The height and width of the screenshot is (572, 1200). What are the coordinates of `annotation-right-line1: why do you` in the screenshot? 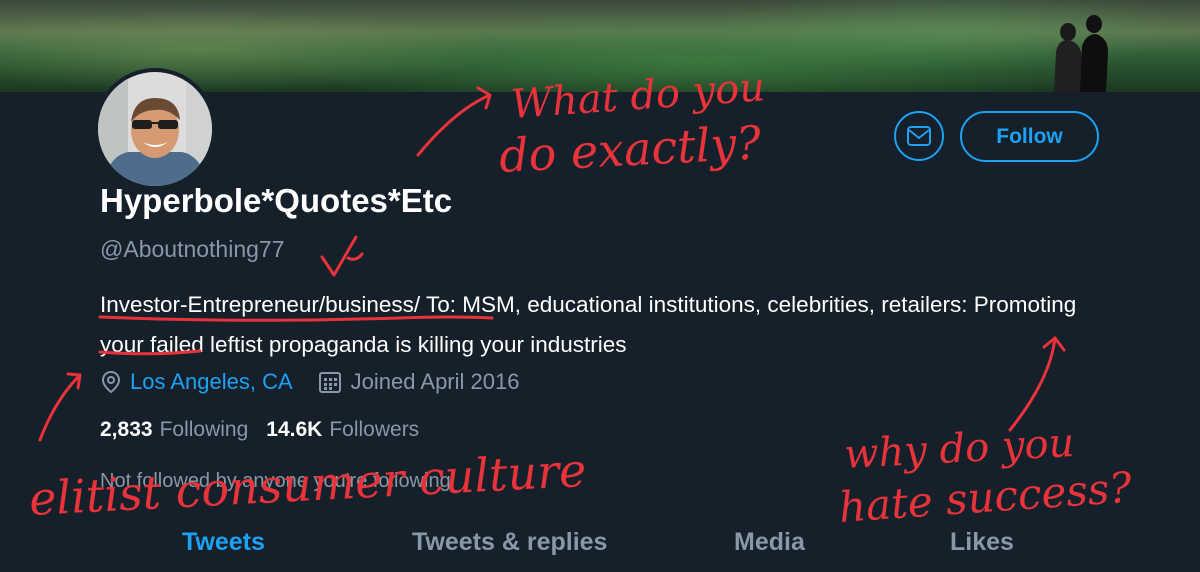 It's located at (959, 449).